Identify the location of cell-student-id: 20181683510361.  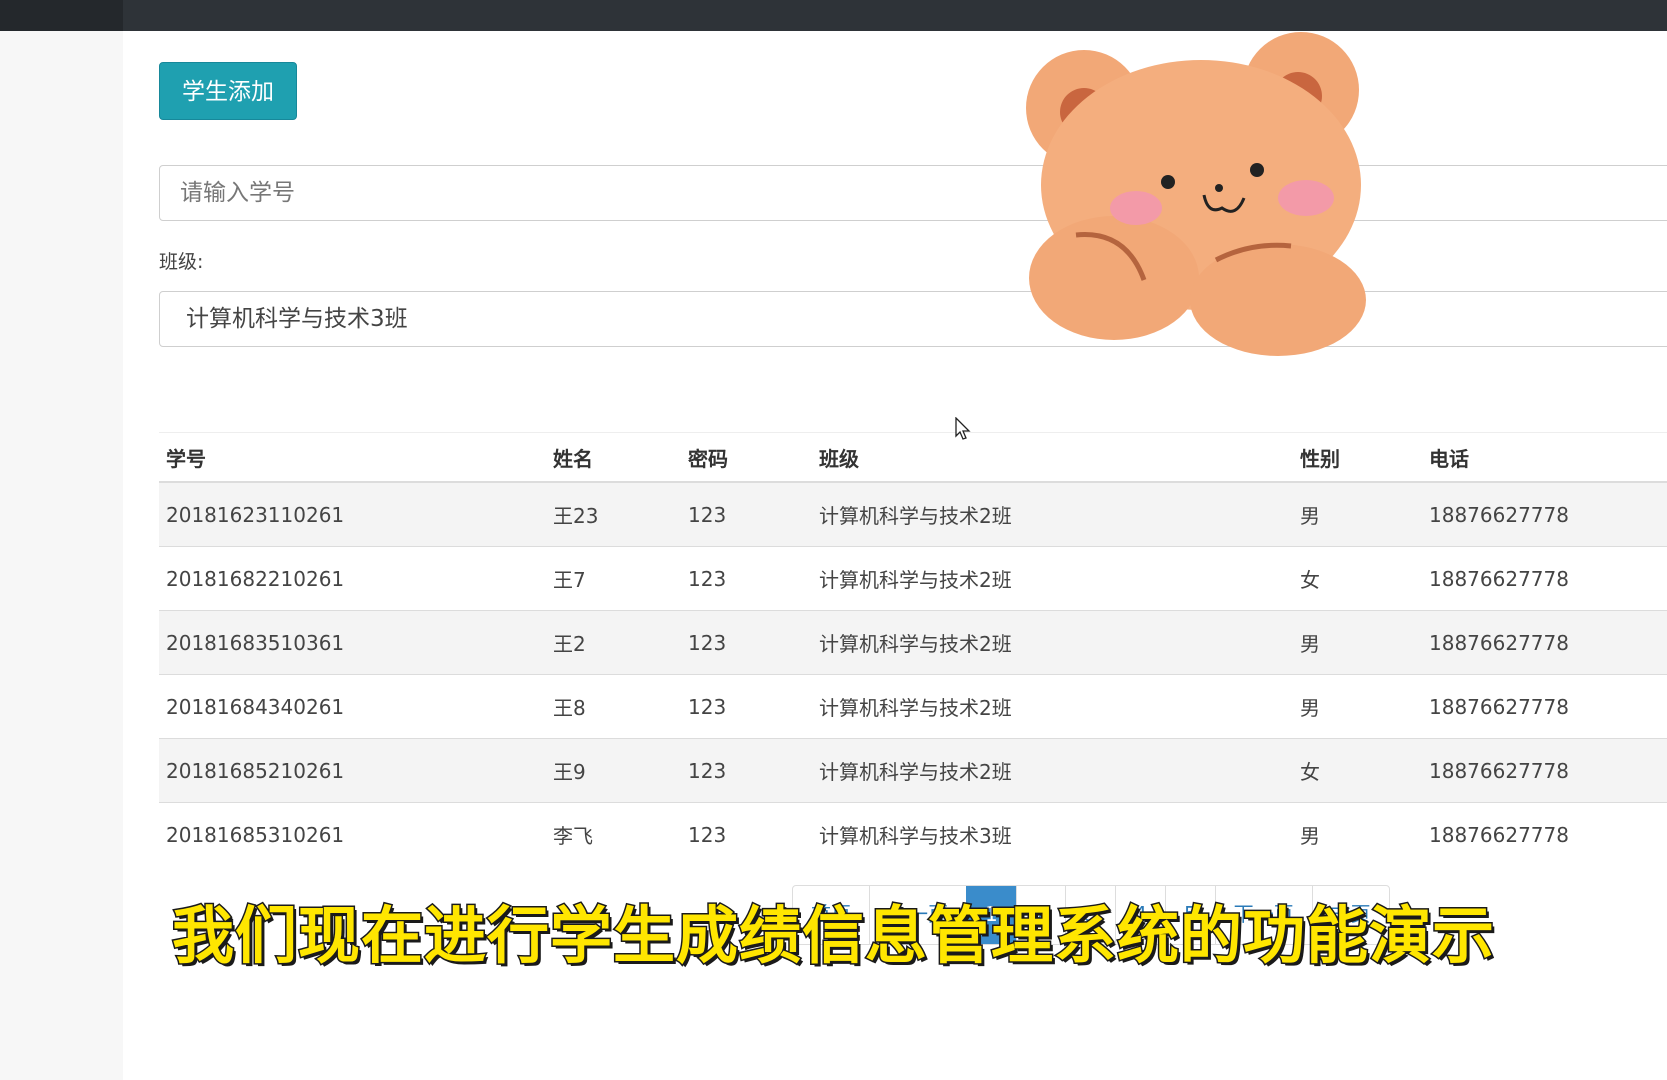
(352, 642).